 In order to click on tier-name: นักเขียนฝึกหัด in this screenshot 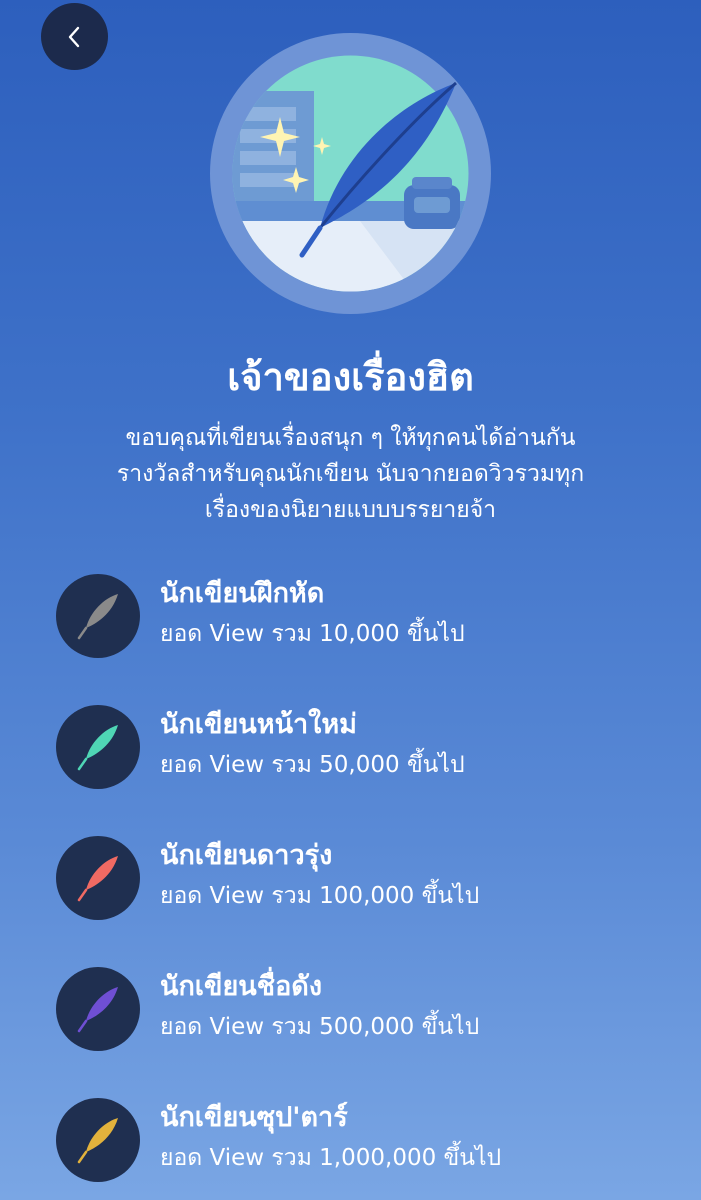, I will do `click(242, 593)`.